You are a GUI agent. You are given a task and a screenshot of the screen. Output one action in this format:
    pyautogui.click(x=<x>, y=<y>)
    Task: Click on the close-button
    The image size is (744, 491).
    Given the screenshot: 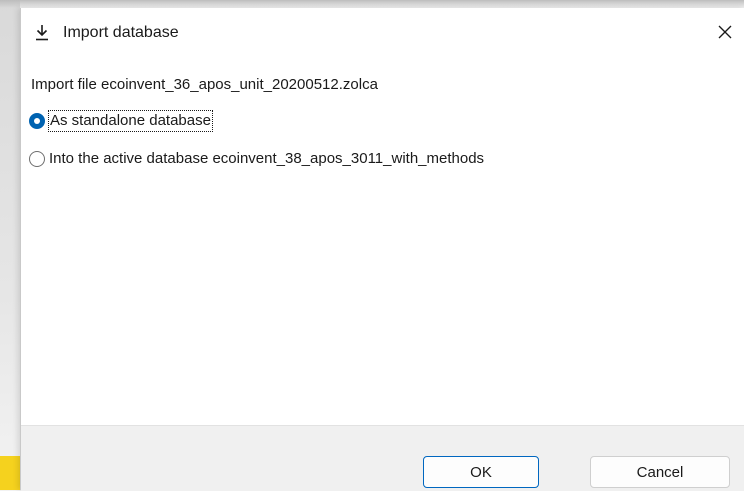 What is the action you would take?
    pyautogui.click(x=724, y=34)
    